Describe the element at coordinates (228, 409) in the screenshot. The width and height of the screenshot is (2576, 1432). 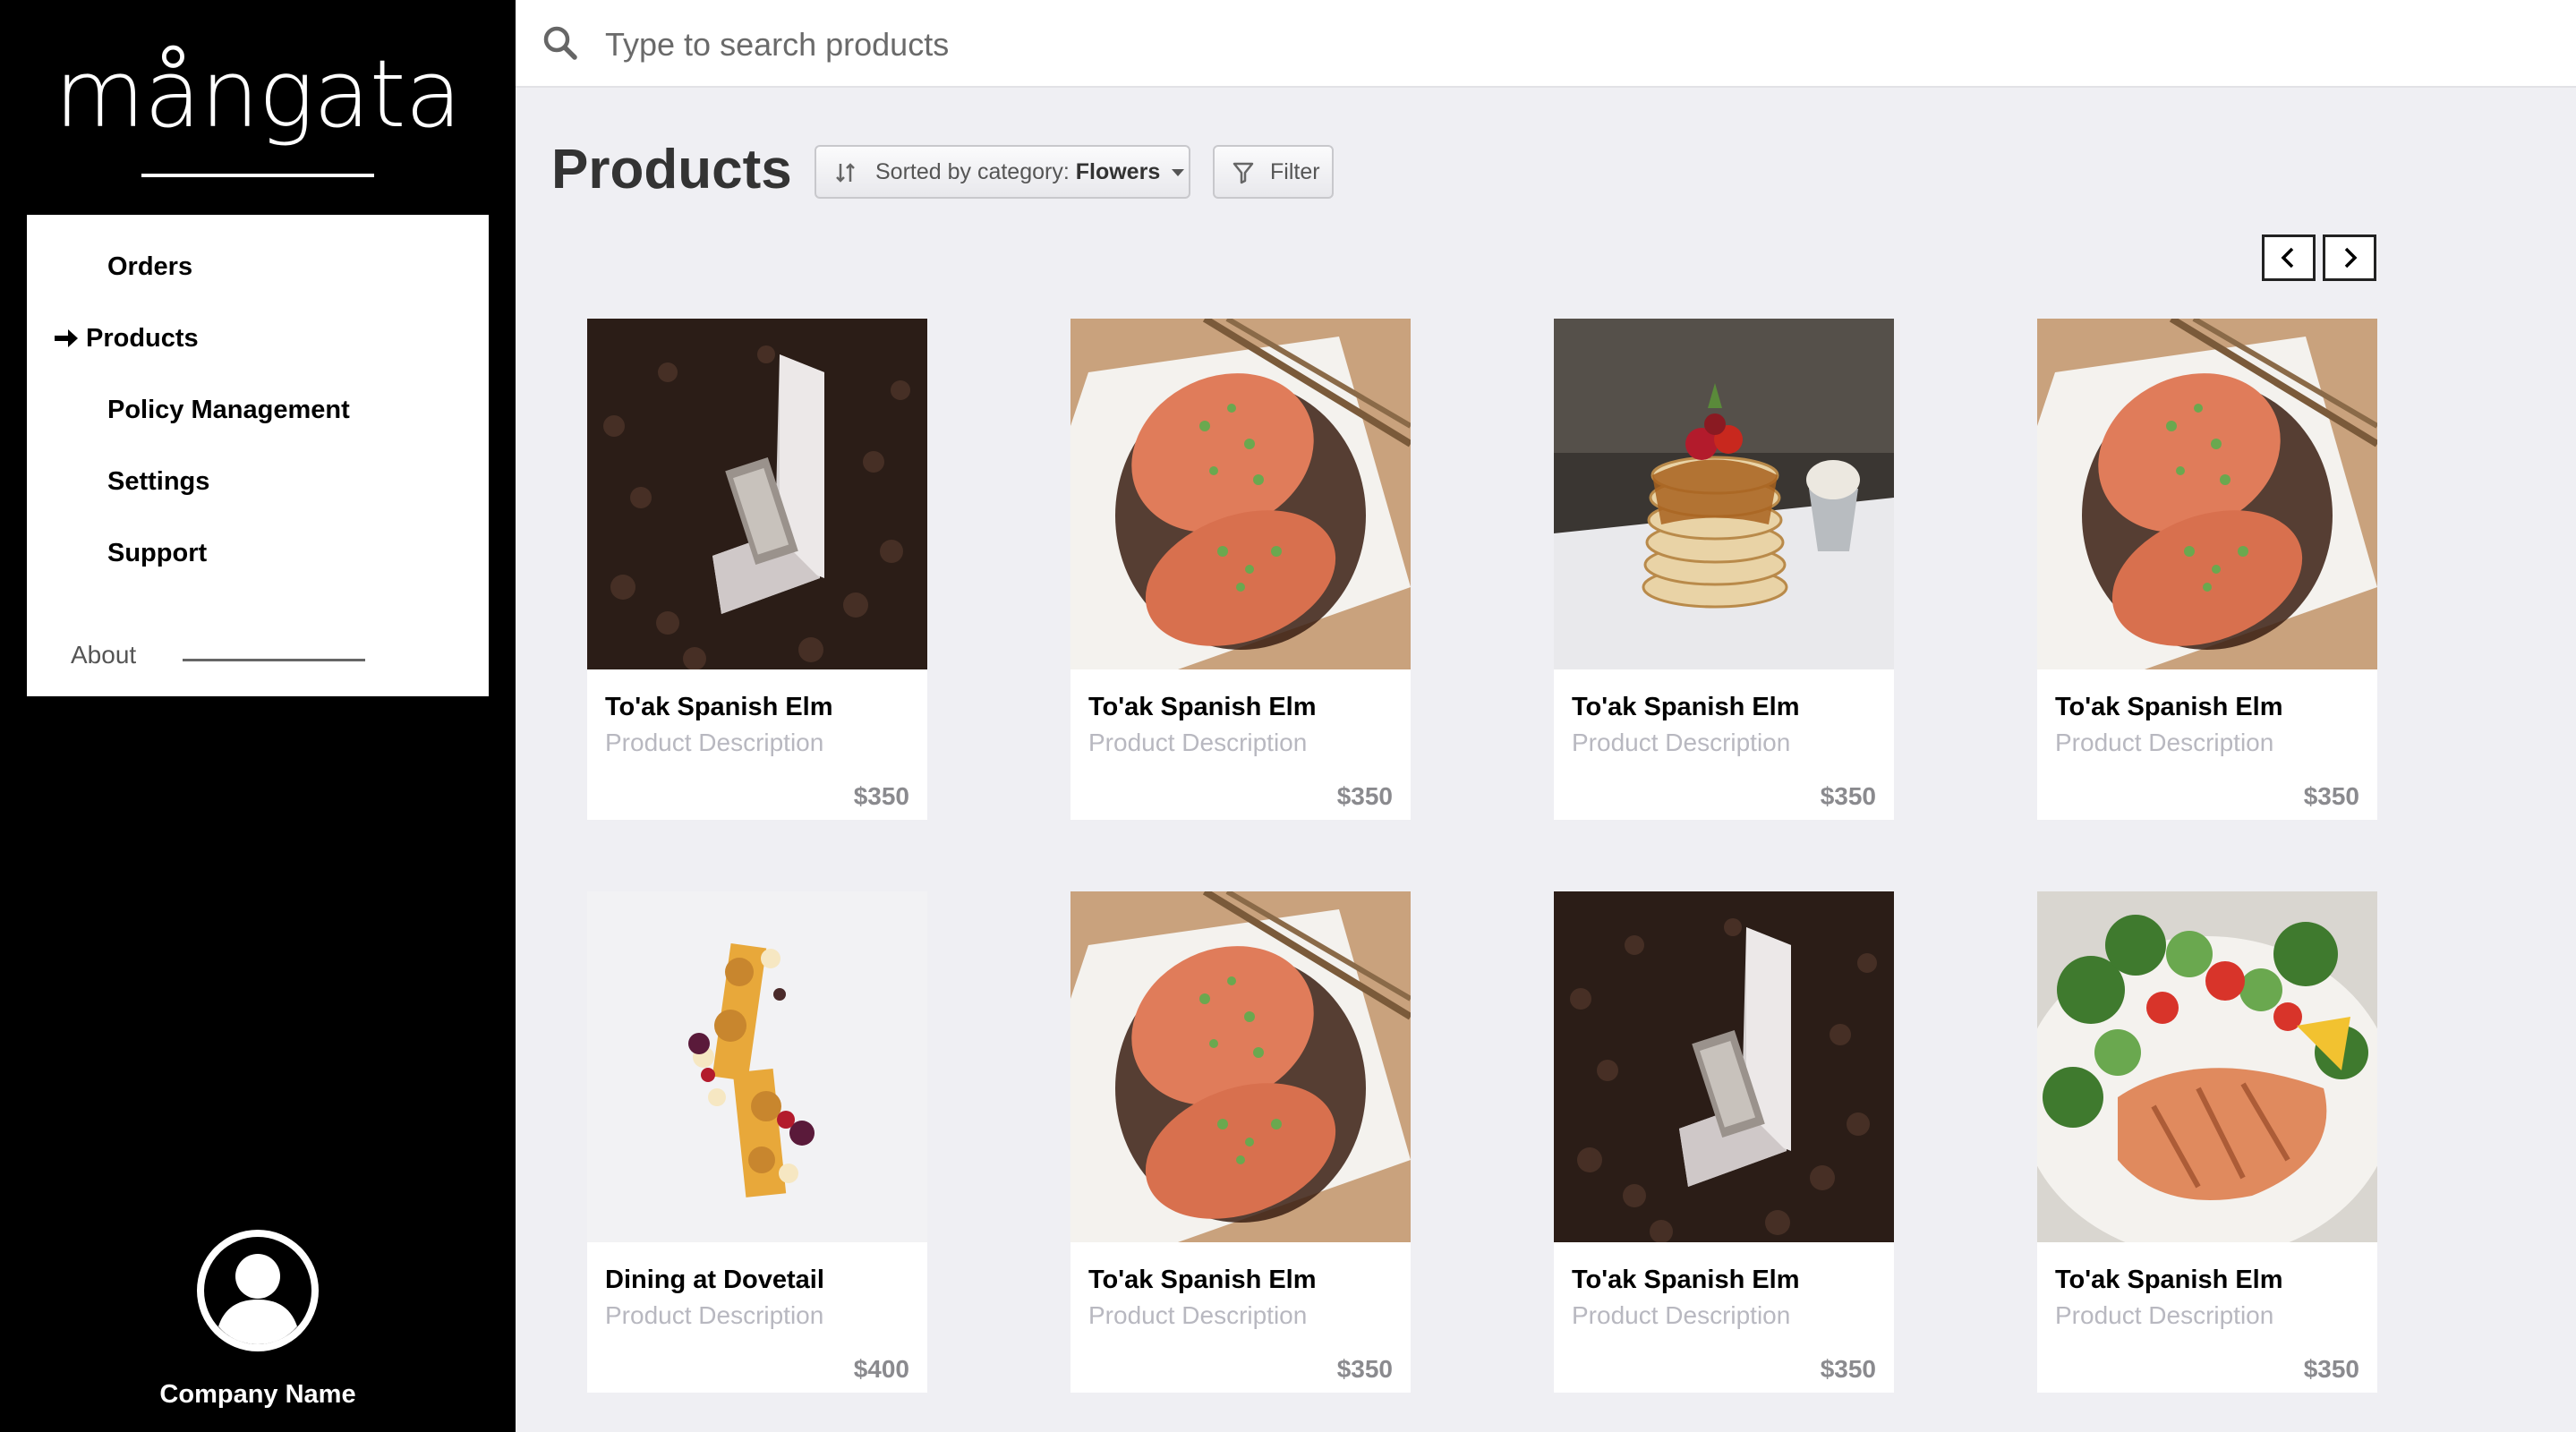
I see `sidebar-item-label: Policy Management` at that location.